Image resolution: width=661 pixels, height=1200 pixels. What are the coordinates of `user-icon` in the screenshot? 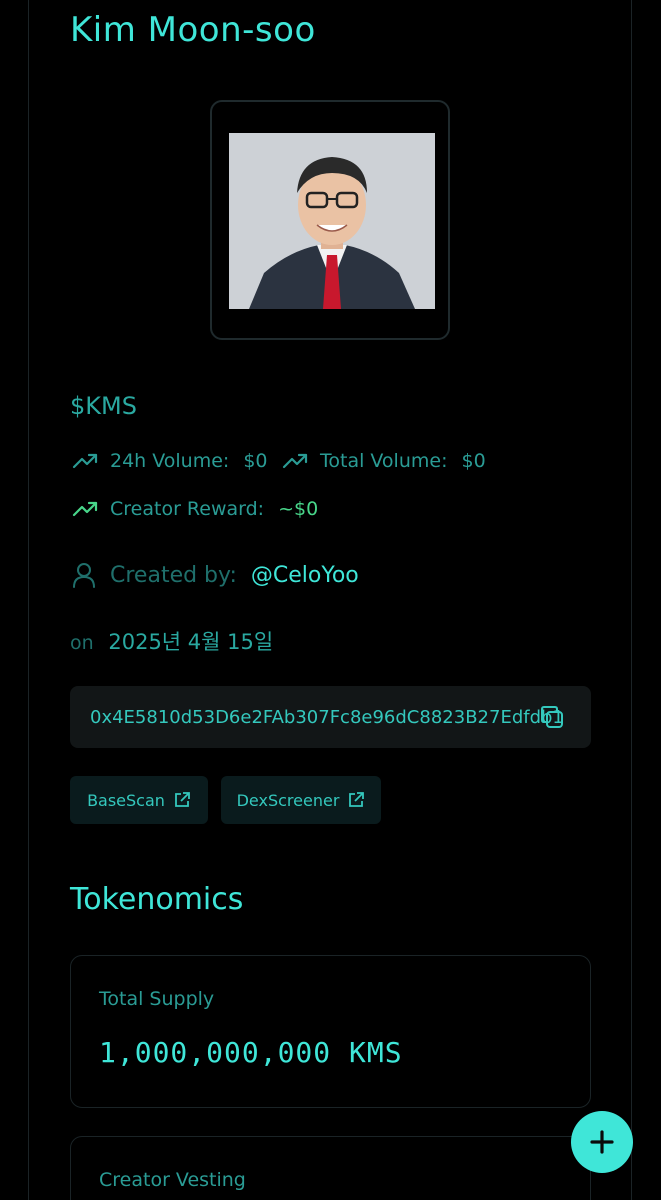 It's located at (84, 575).